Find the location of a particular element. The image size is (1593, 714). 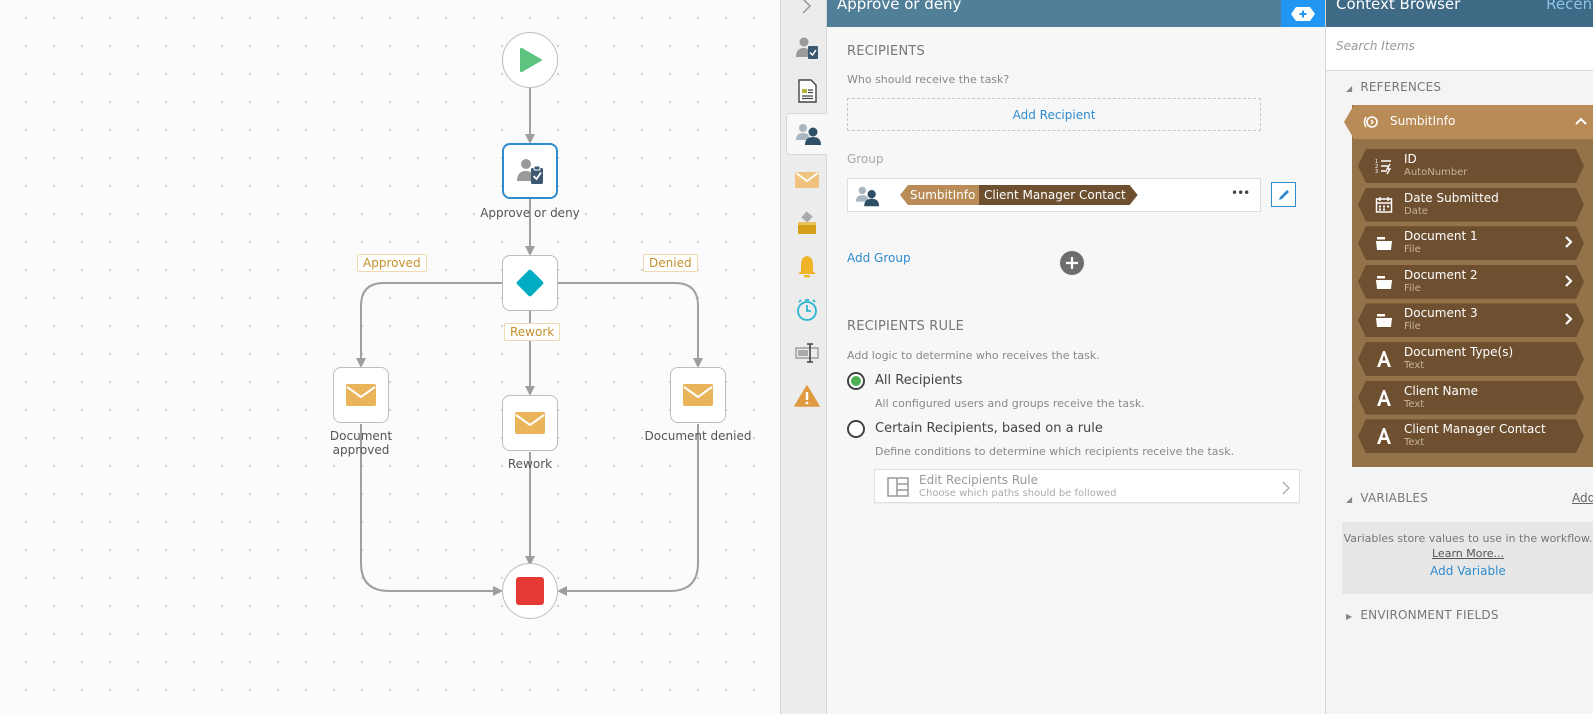

form-icon is located at coordinates (807, 91).